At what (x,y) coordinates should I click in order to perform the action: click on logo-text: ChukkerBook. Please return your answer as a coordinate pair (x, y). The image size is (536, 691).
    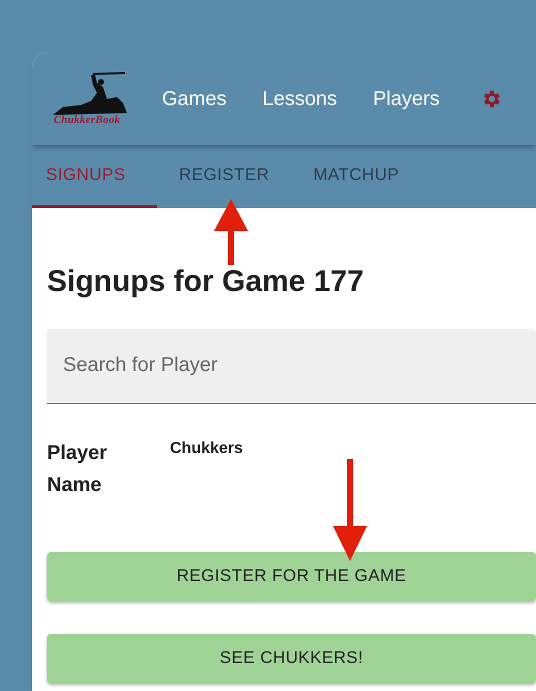
    Looking at the image, I should click on (87, 120).